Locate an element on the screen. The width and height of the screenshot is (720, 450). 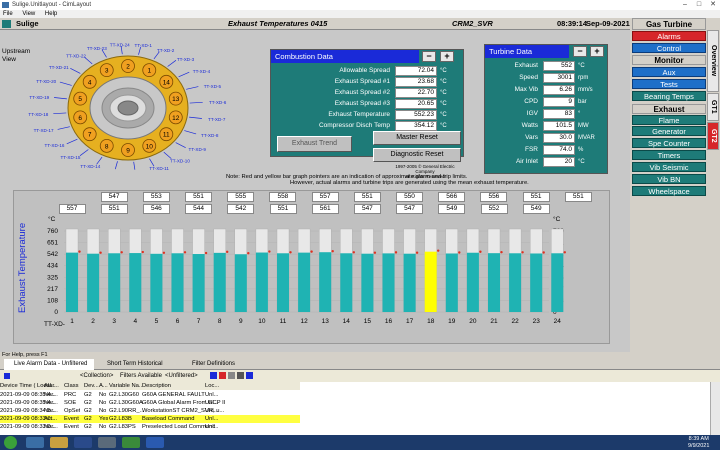
turbine-row-unit: MW is located at coordinates (583, 126).